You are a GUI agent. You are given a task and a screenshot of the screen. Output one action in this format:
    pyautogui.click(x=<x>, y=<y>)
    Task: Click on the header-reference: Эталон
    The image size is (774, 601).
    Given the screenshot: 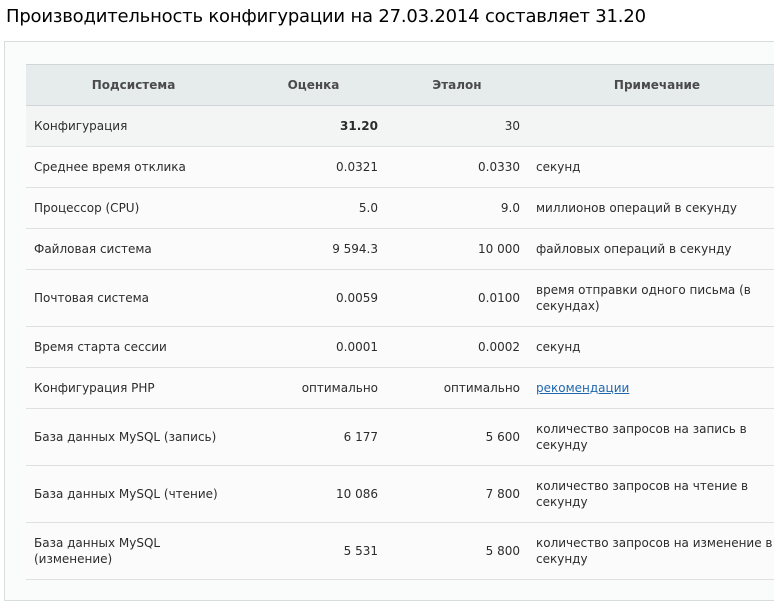 What is the action you would take?
    pyautogui.click(x=457, y=85)
    